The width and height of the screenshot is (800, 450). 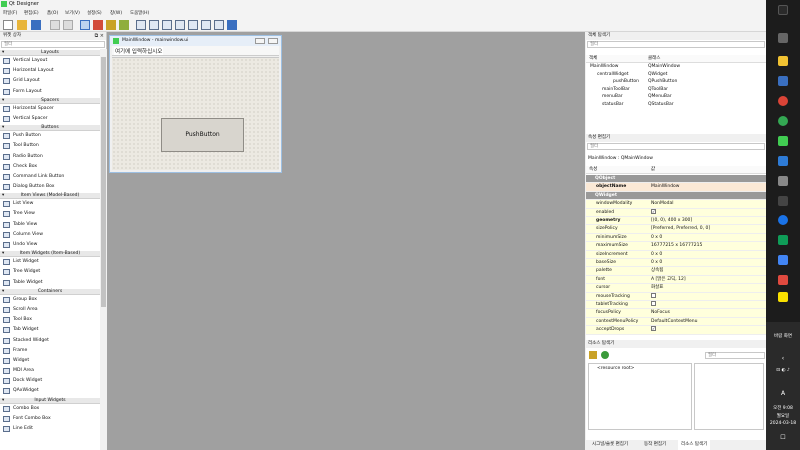 What do you see at coordinates (232, 25) in the screenshot?
I see `adjust-size-icon` at bounding box center [232, 25].